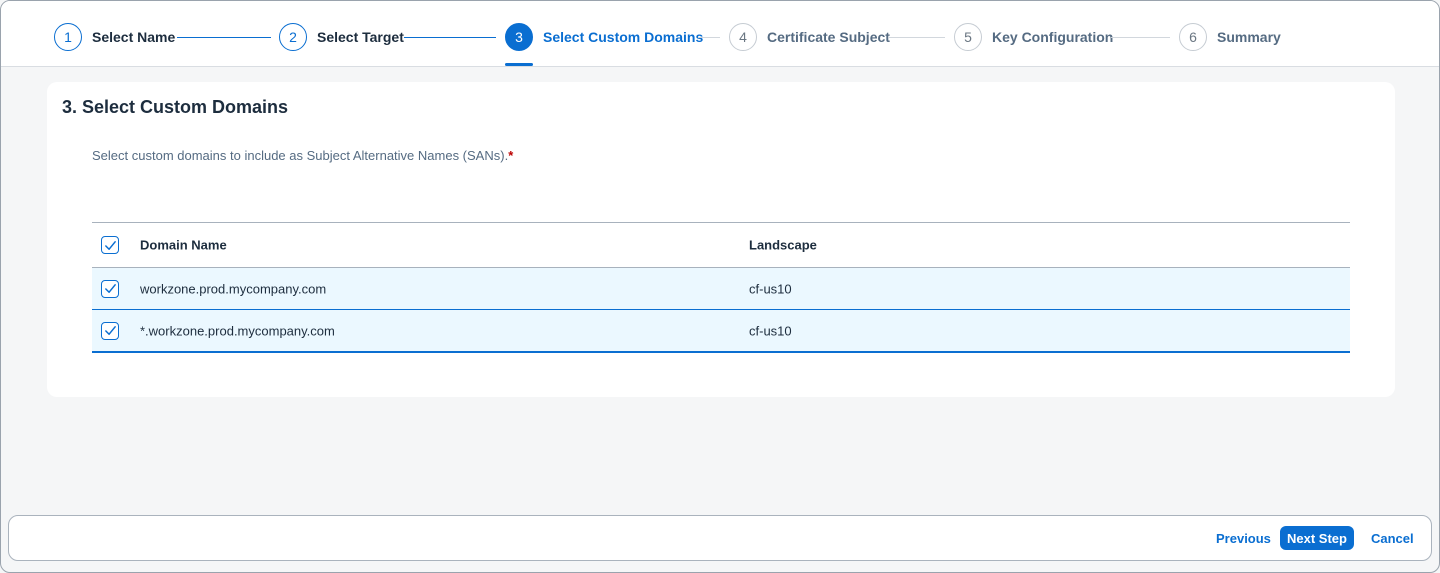  What do you see at coordinates (511, 155) in the screenshot?
I see `required-marker: *` at bounding box center [511, 155].